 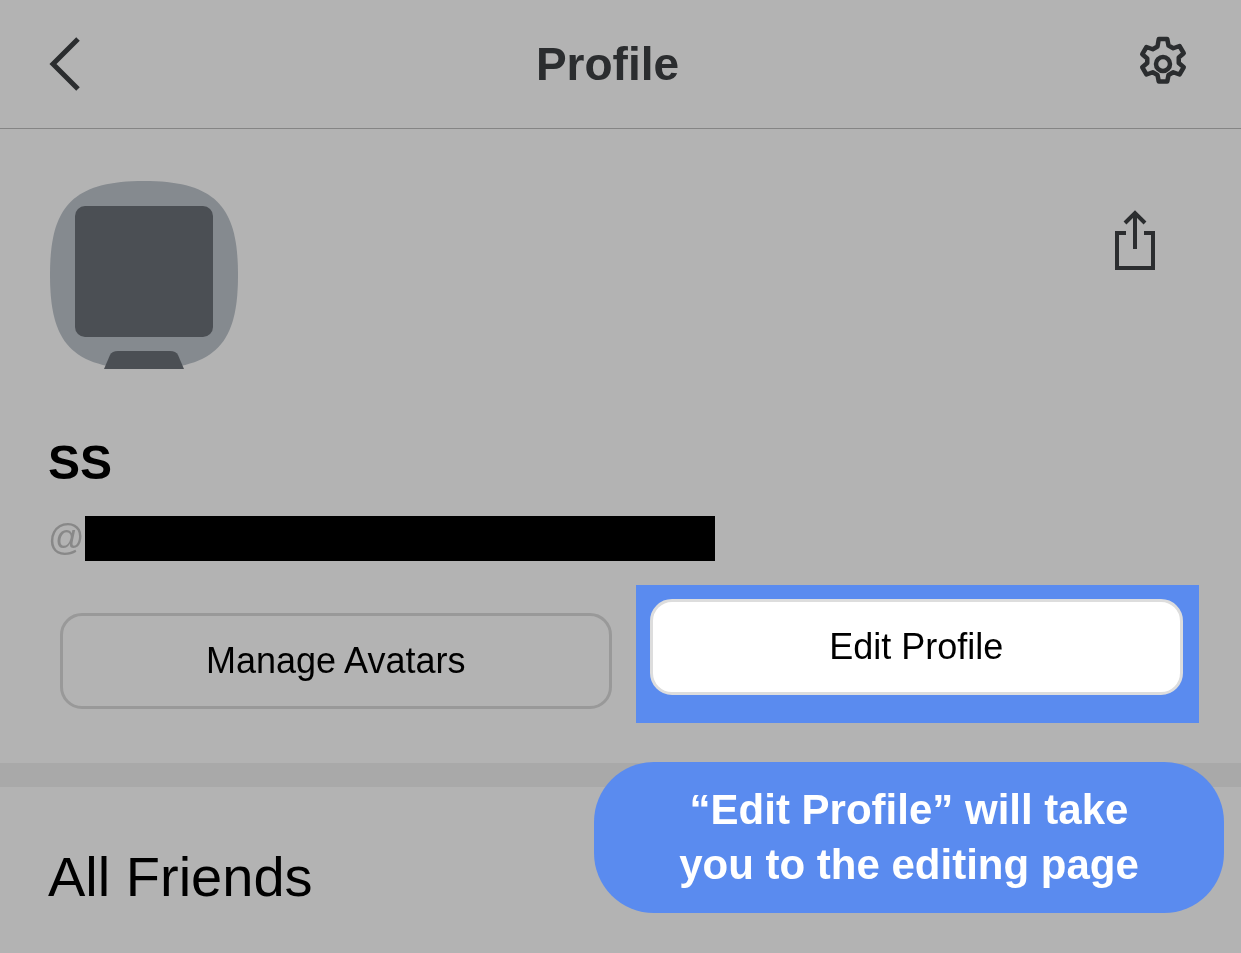 What do you see at coordinates (916, 647) in the screenshot?
I see `highlighted-button: Edit Profile` at bounding box center [916, 647].